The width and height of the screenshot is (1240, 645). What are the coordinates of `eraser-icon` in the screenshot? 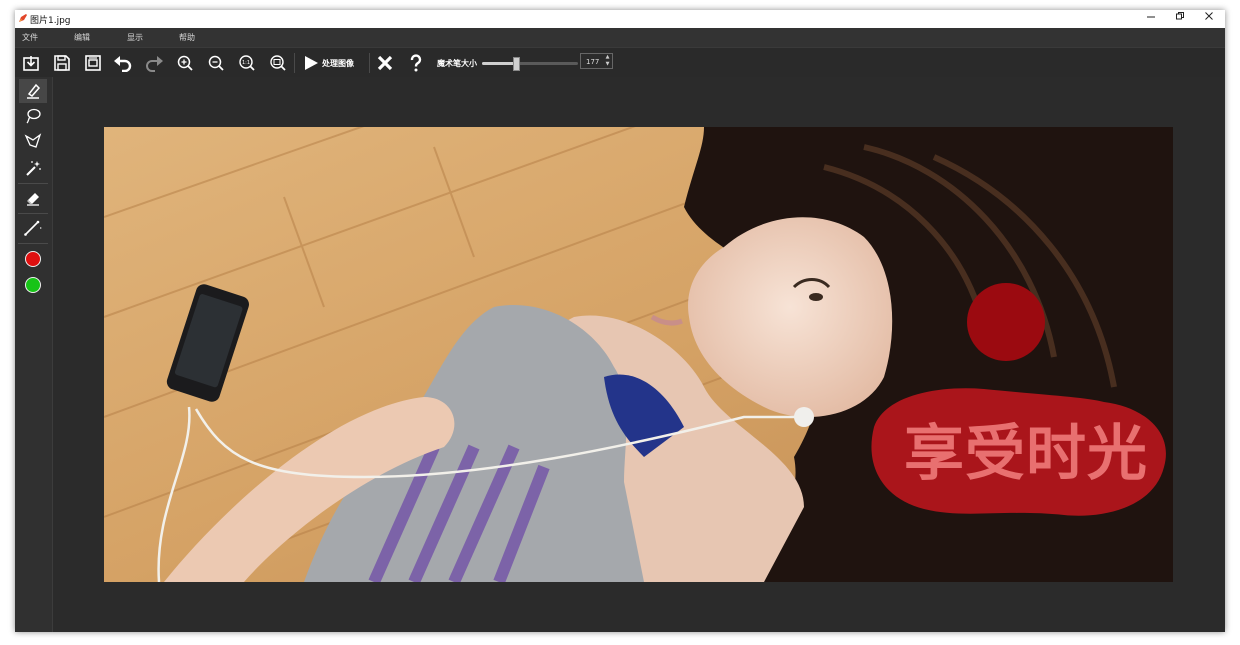 It's located at (33, 199).